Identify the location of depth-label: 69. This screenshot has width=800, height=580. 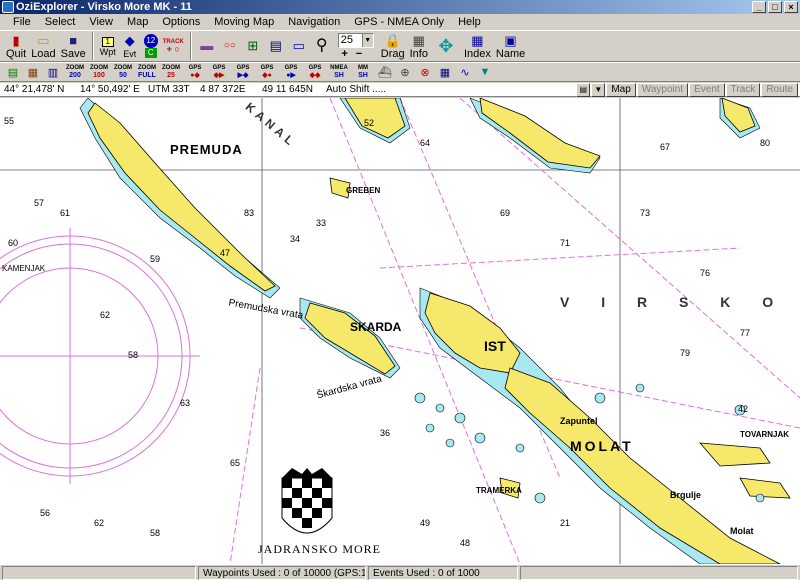
(505, 213).